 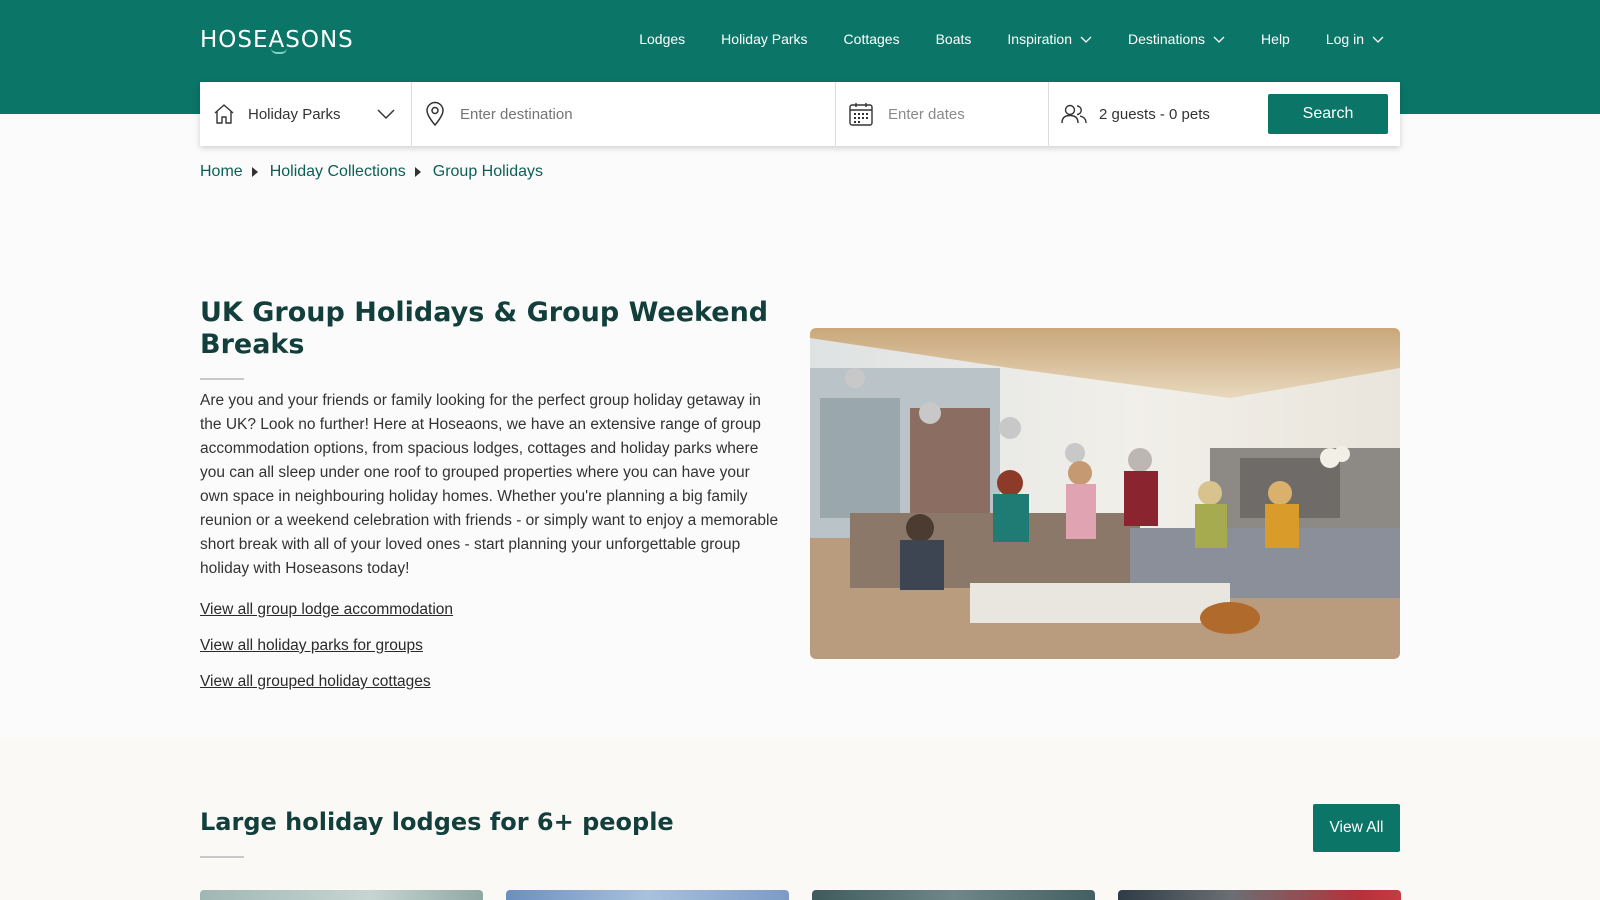 What do you see at coordinates (1328, 114) in the screenshot?
I see `search-button: Search` at bounding box center [1328, 114].